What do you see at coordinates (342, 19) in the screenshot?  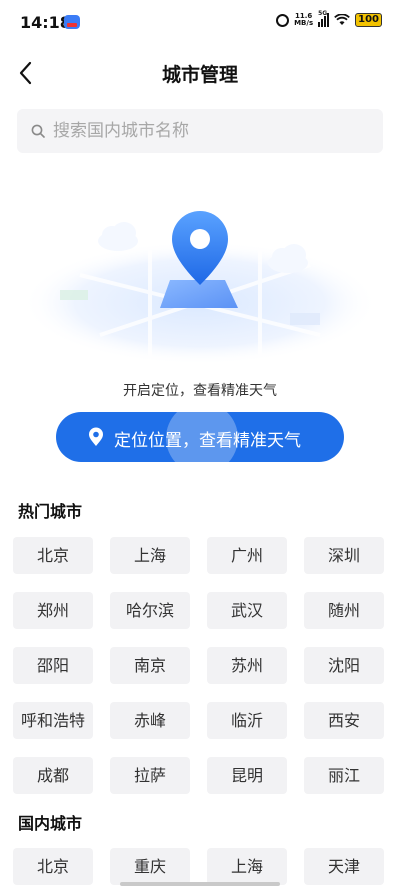 I see `wifi-icon` at bounding box center [342, 19].